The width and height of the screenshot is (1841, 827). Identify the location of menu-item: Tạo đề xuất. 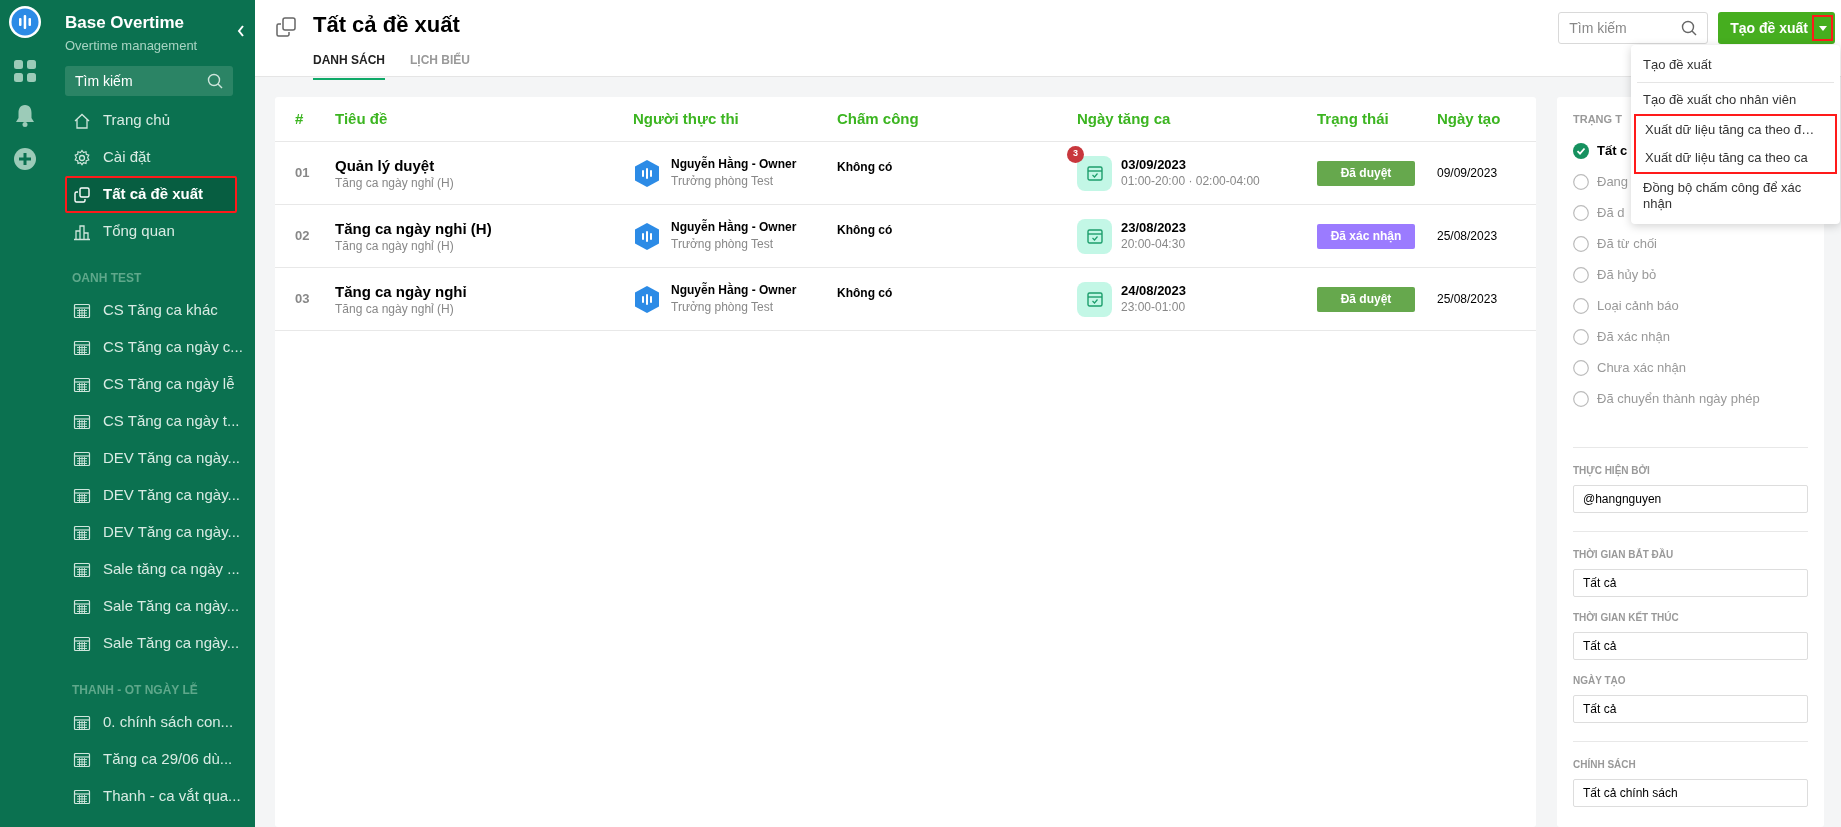
(1735, 65).